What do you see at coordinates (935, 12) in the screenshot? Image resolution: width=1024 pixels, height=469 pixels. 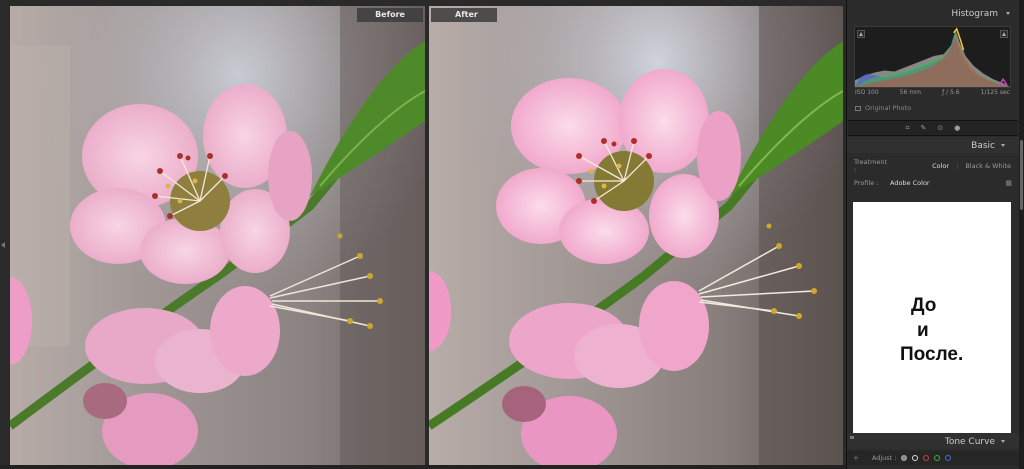 I see `histogram-header: Histogram` at bounding box center [935, 12].